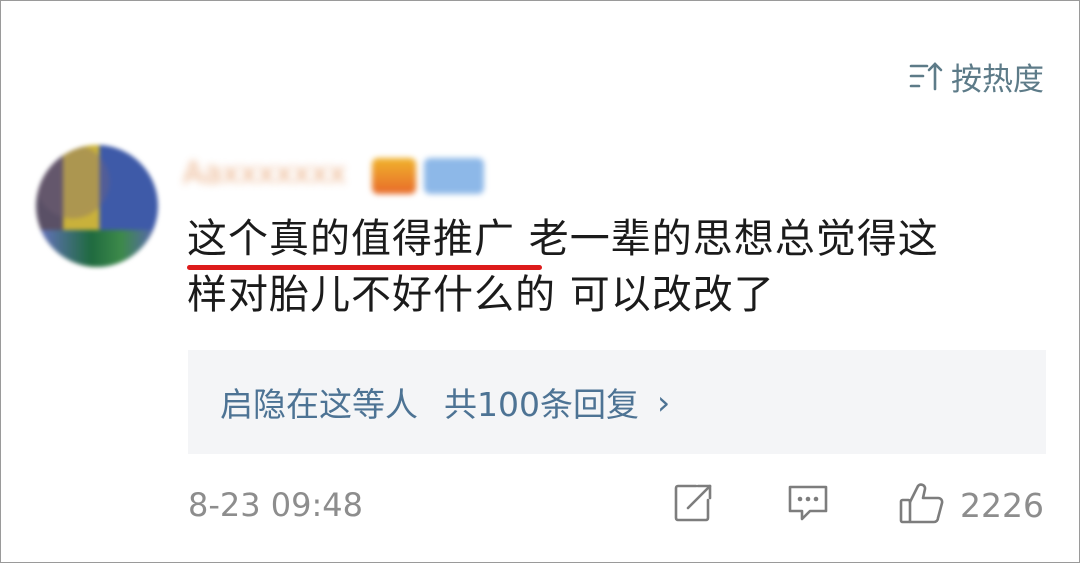 The image size is (1080, 563). I want to click on comment-icon, so click(808, 505).